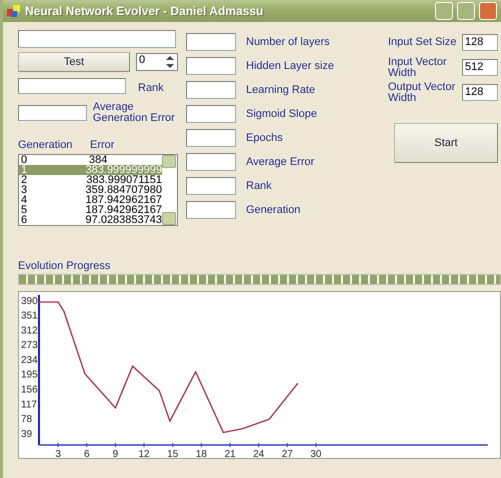 The image size is (501, 478). Describe the element at coordinates (58, 453) in the screenshot. I see `x-tick-label: 3` at that location.